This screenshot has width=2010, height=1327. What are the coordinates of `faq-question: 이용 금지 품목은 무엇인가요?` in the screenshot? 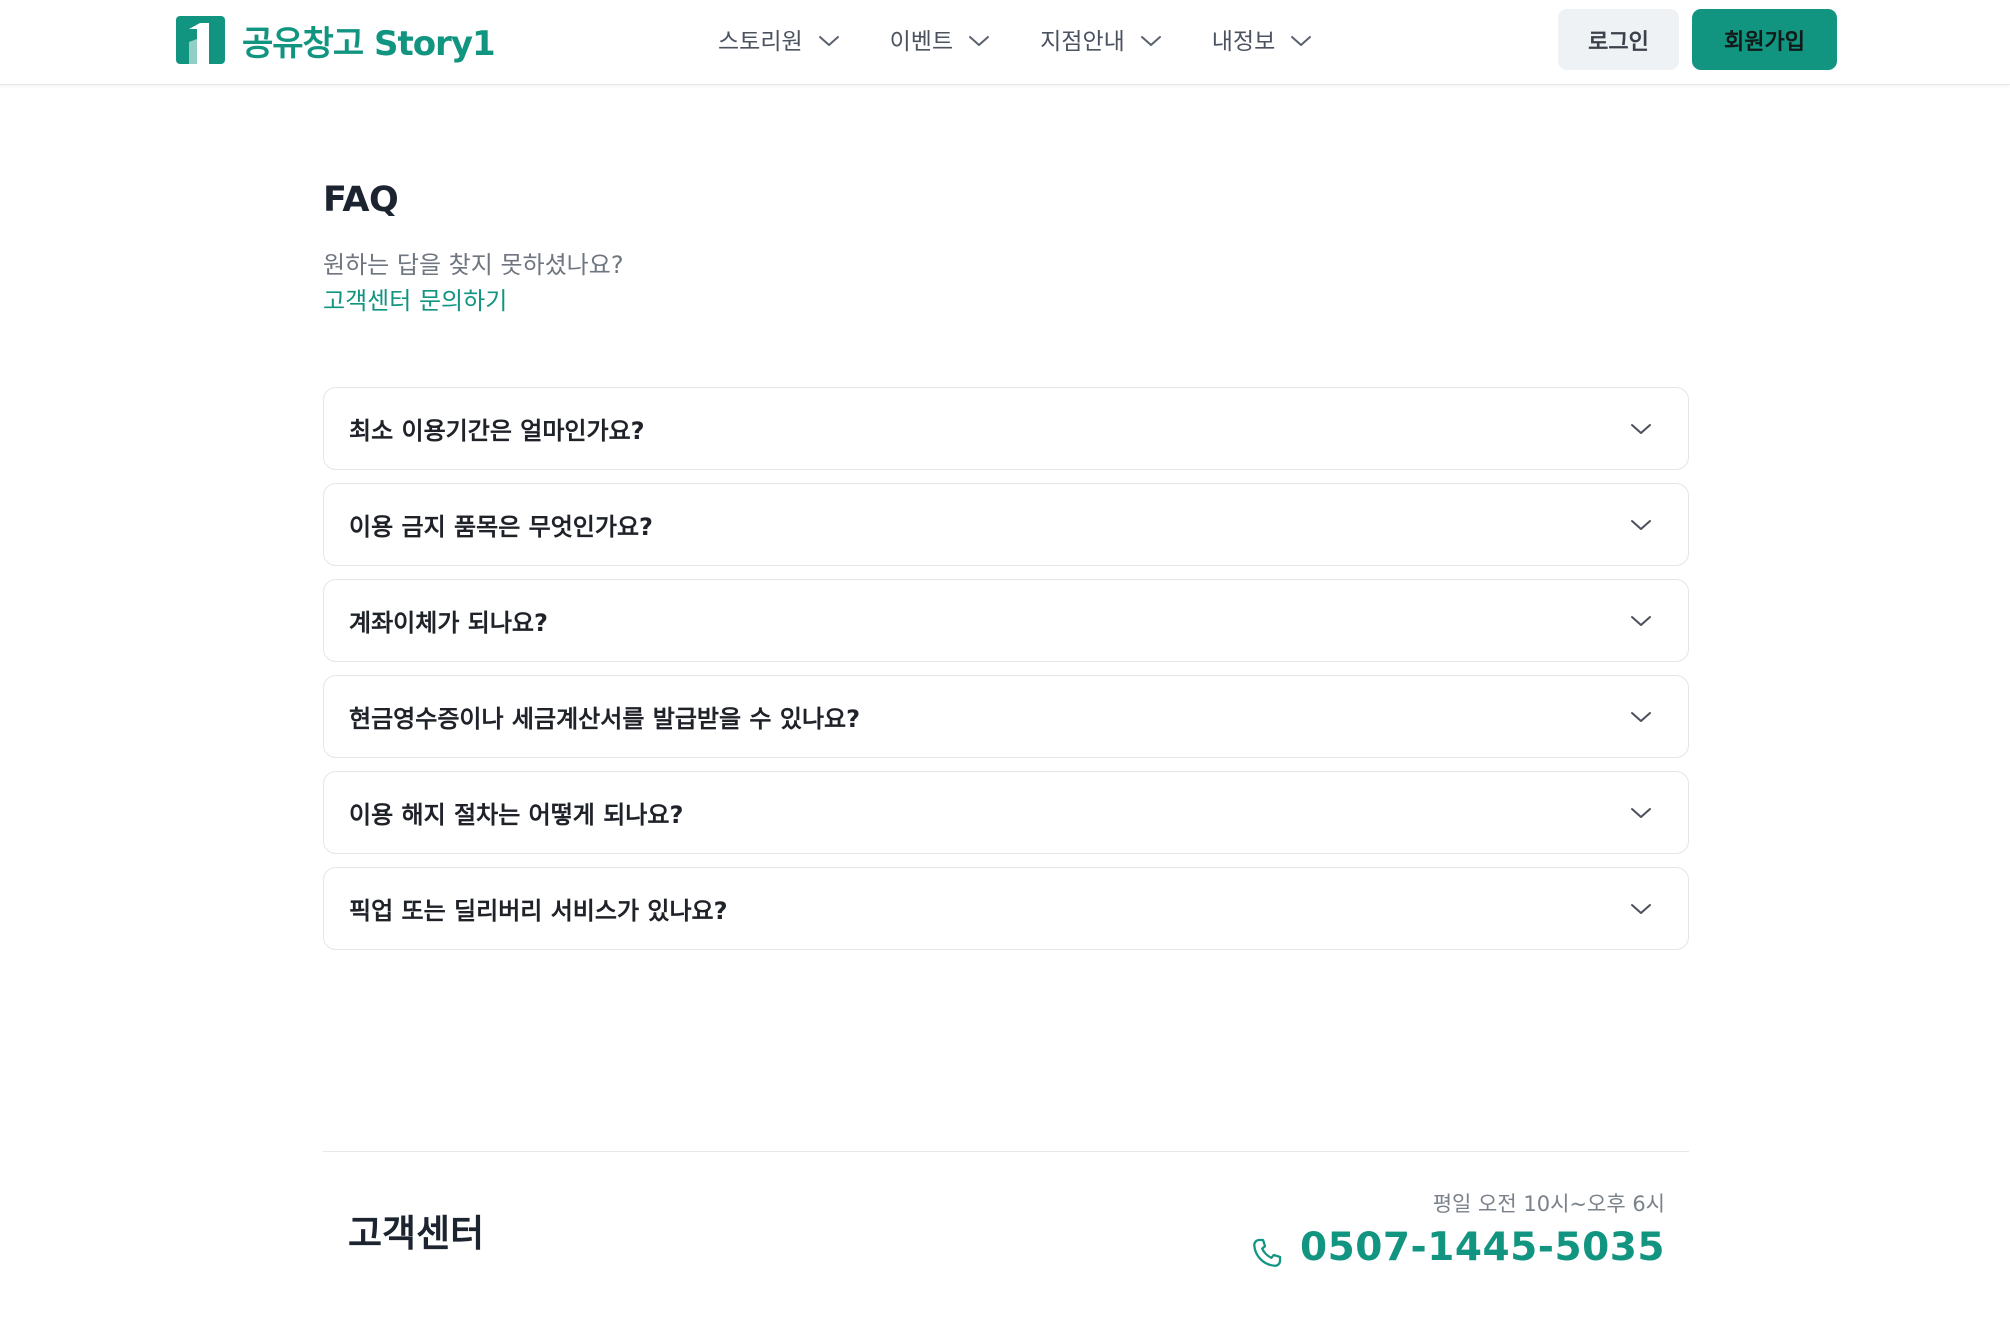 It's located at (501, 527).